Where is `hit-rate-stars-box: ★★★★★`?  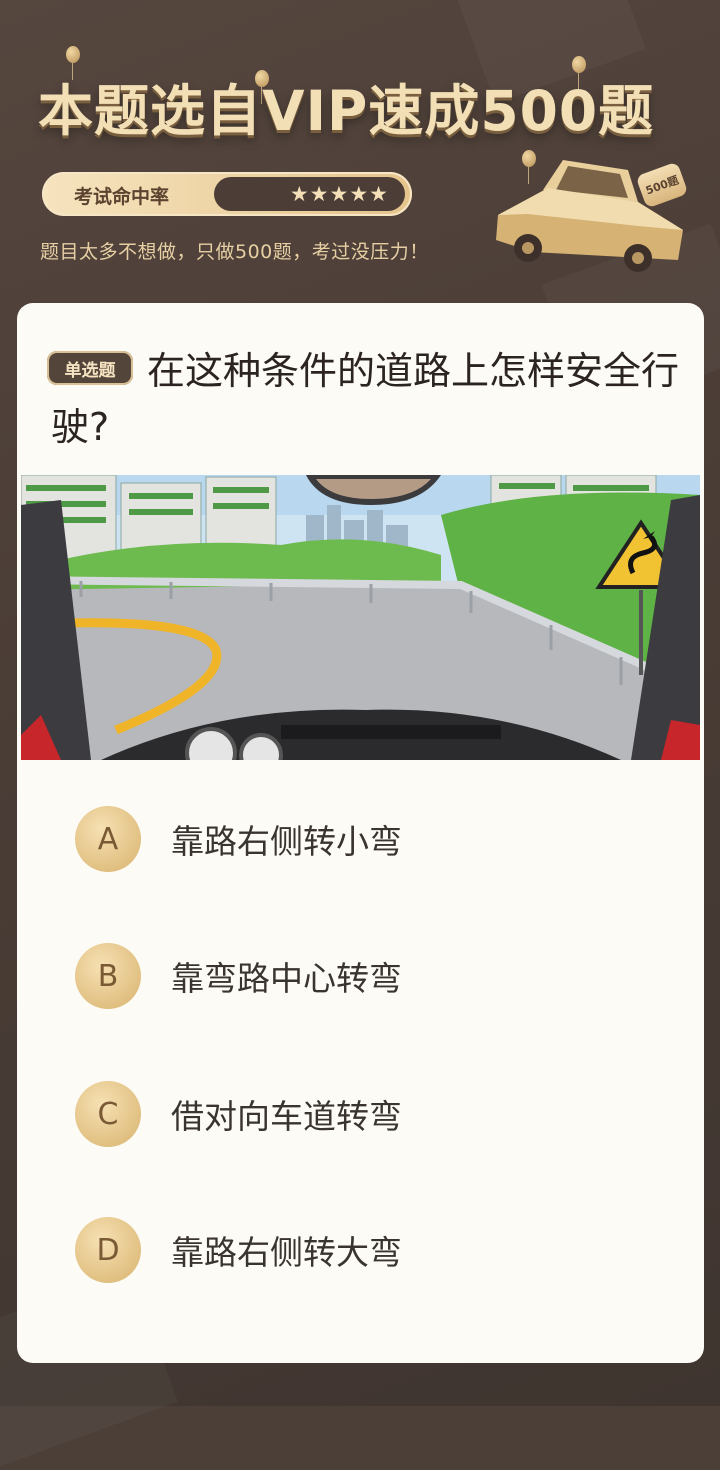
hit-rate-stars-box: ★★★★★ is located at coordinates (309, 194).